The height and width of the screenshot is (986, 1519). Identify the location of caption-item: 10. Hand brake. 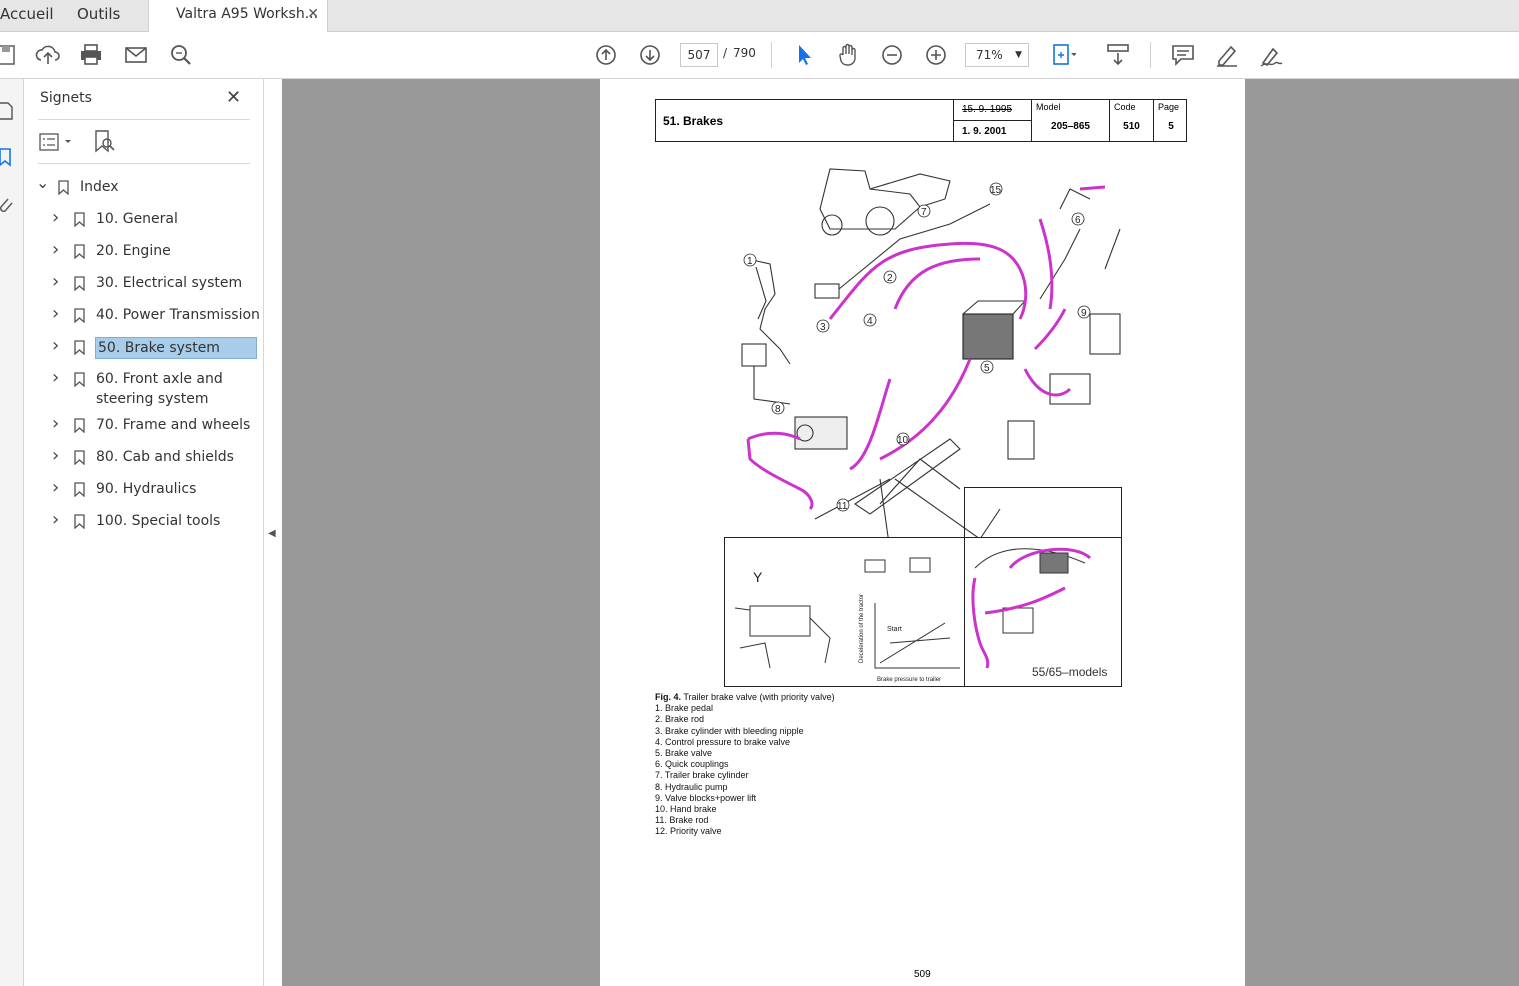
(686, 809).